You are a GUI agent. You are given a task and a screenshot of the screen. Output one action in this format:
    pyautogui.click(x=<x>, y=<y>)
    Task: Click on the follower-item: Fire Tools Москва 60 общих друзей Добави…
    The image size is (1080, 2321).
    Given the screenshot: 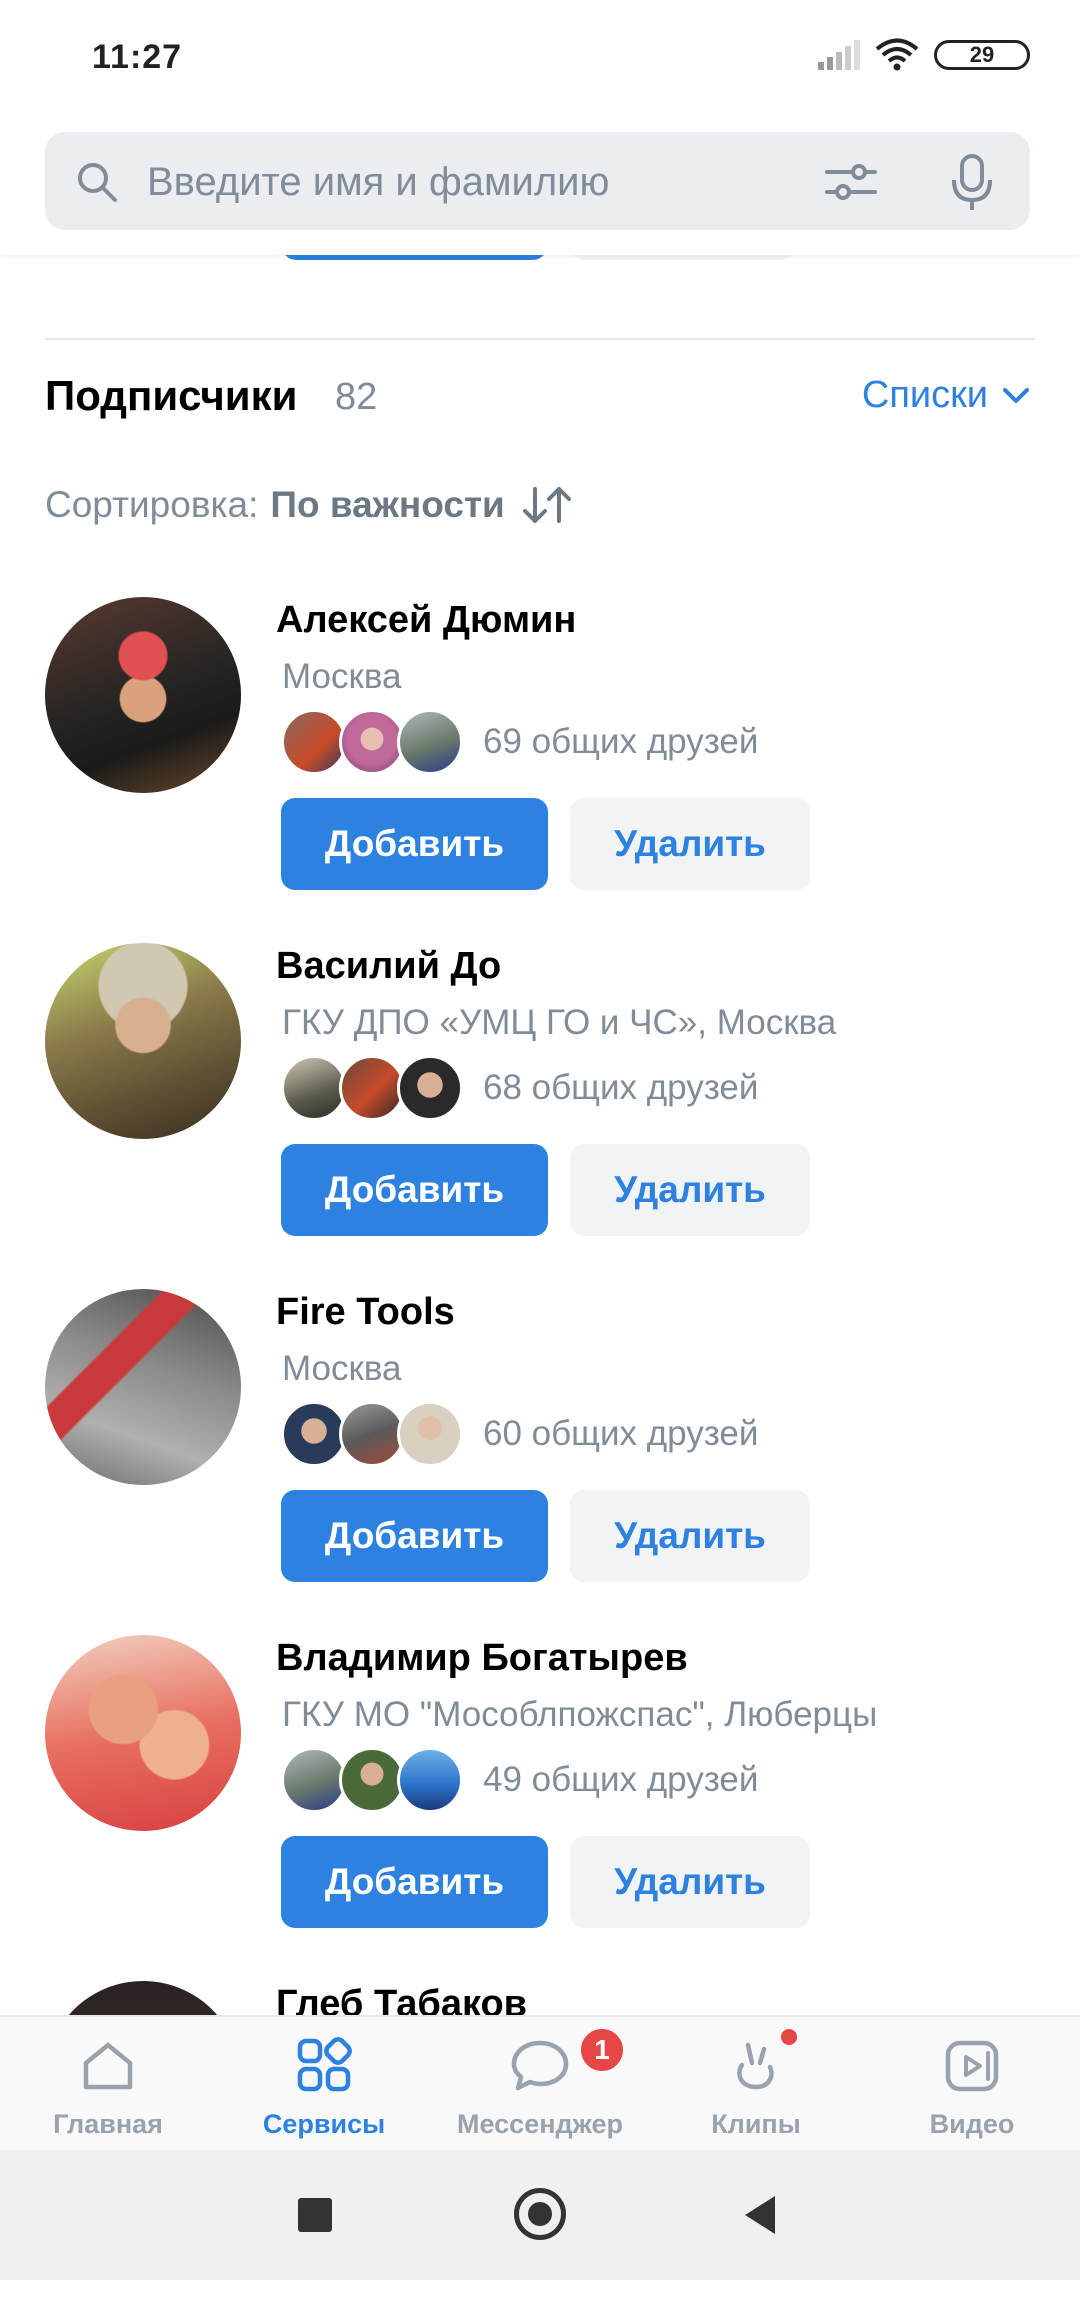 What is the action you would take?
    pyautogui.click(x=540, y=1459)
    